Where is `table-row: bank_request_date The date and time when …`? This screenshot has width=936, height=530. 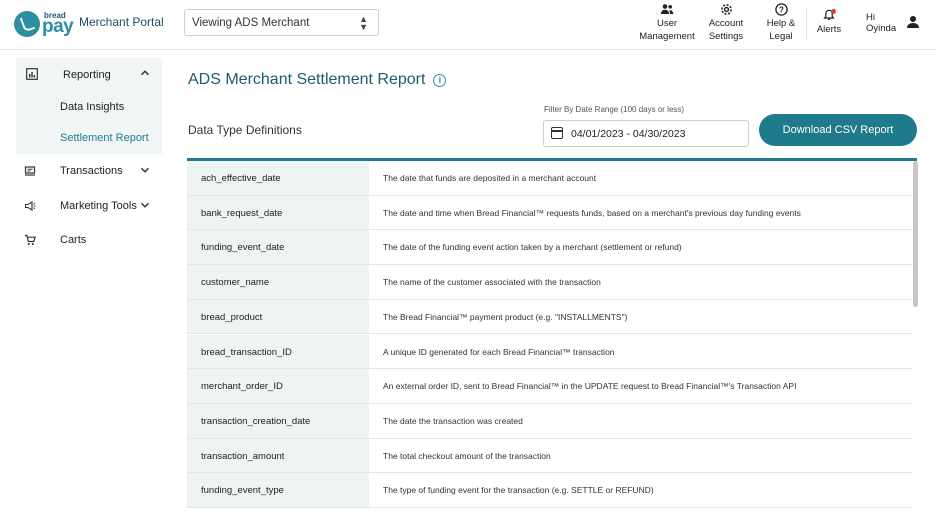 table-row: bank_request_date The date and time when … is located at coordinates (550, 213).